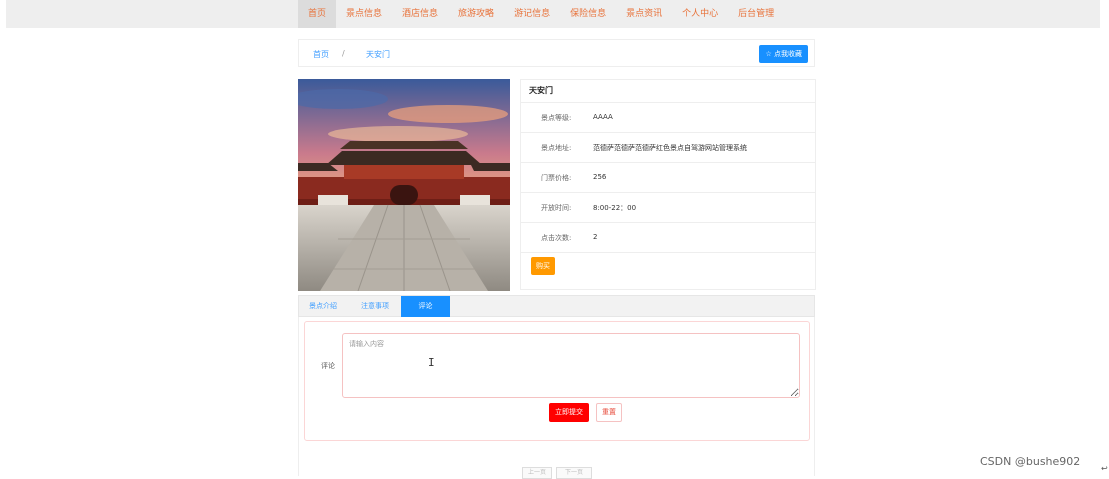  I want to click on breadcrumb: 首页 / 天安门 ☆ 点我收藏, so click(556, 53).